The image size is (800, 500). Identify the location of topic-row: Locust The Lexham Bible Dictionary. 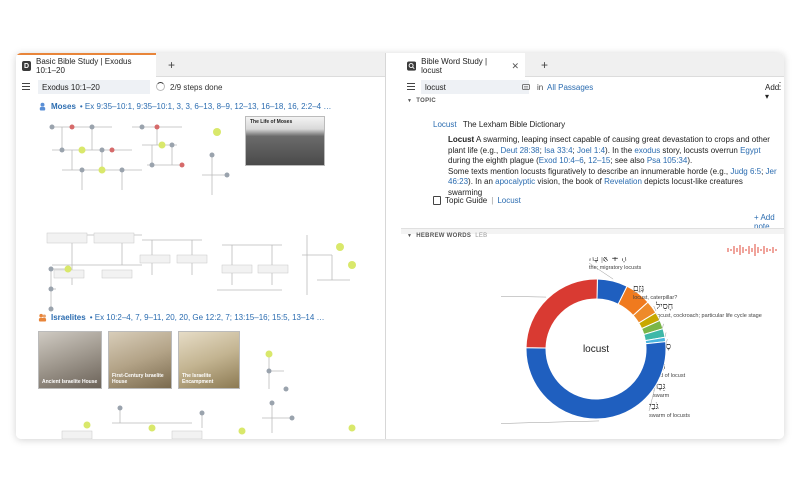
(499, 124).